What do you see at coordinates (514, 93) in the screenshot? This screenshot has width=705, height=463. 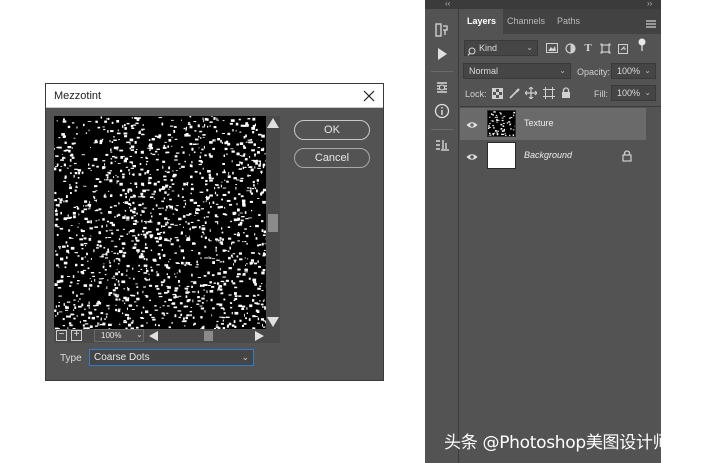 I see `lock-image-pixels-icon` at bounding box center [514, 93].